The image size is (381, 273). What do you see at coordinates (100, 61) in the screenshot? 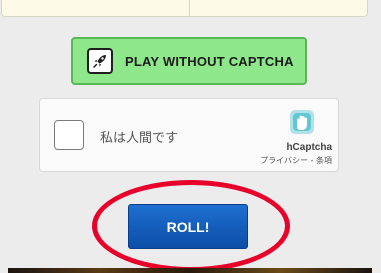
I see `rocket-icon` at bounding box center [100, 61].